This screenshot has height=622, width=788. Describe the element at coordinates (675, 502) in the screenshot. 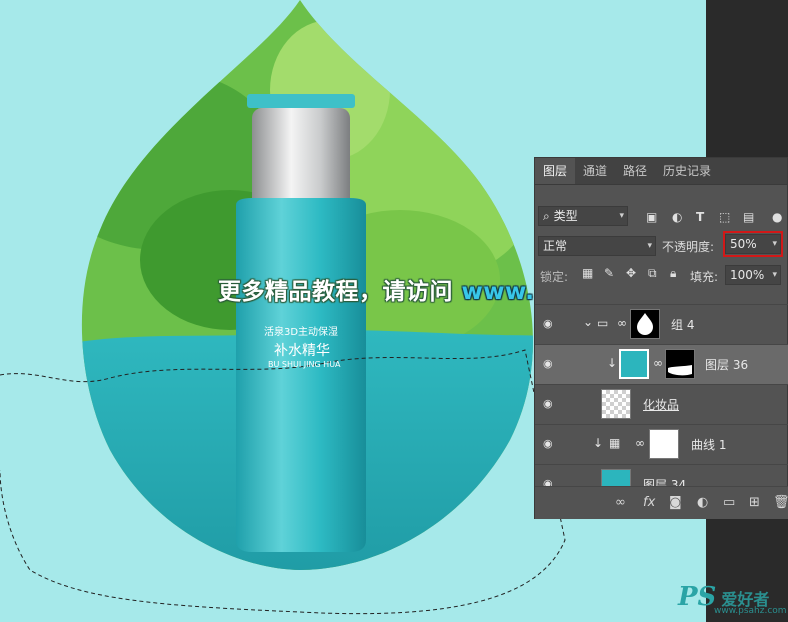

I see `add-mask-icon: ◙` at that location.